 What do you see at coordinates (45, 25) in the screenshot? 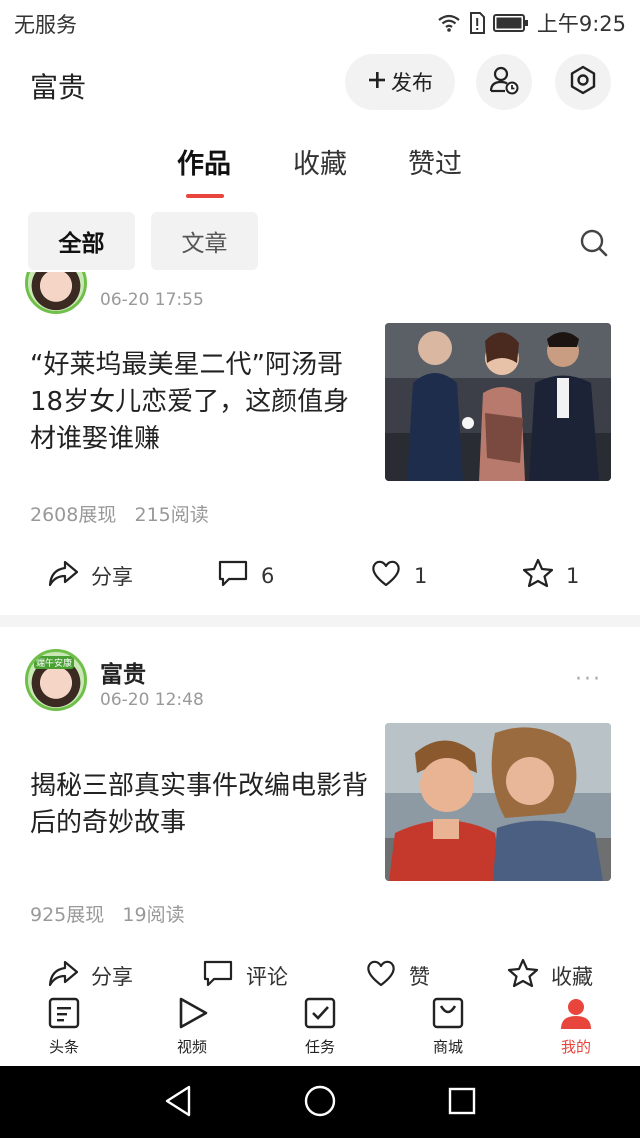
I see `carrier-label: 无服务` at bounding box center [45, 25].